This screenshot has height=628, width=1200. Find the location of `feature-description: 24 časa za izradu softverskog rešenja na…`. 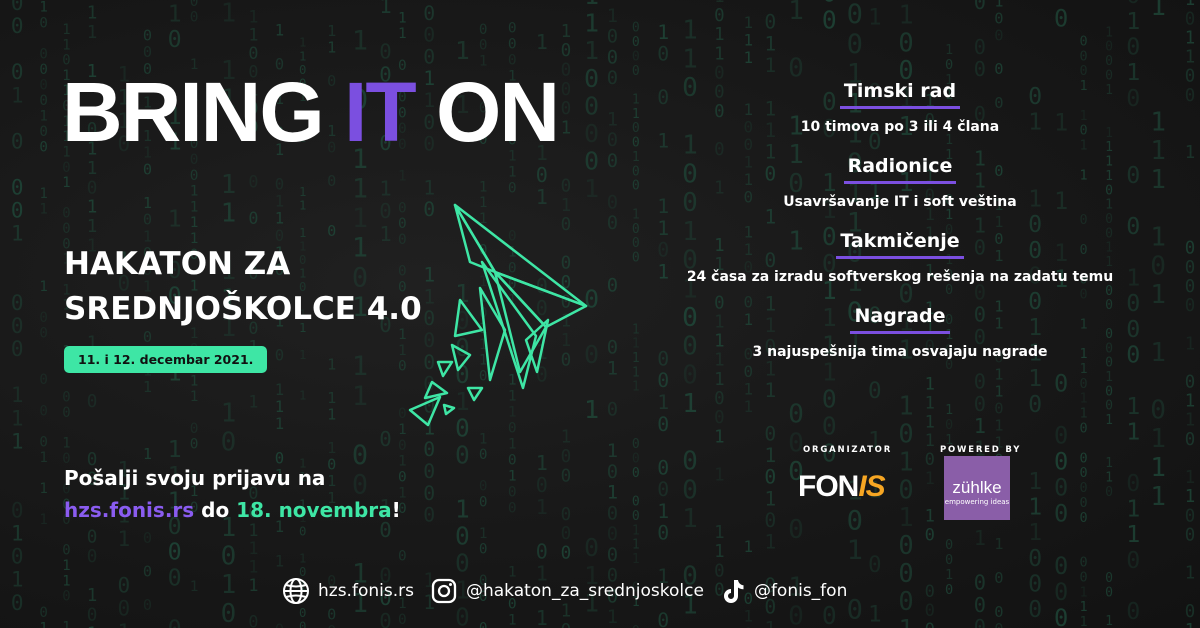

feature-description: 24 časa za izradu softverskog rešenja na… is located at coordinates (900, 277).